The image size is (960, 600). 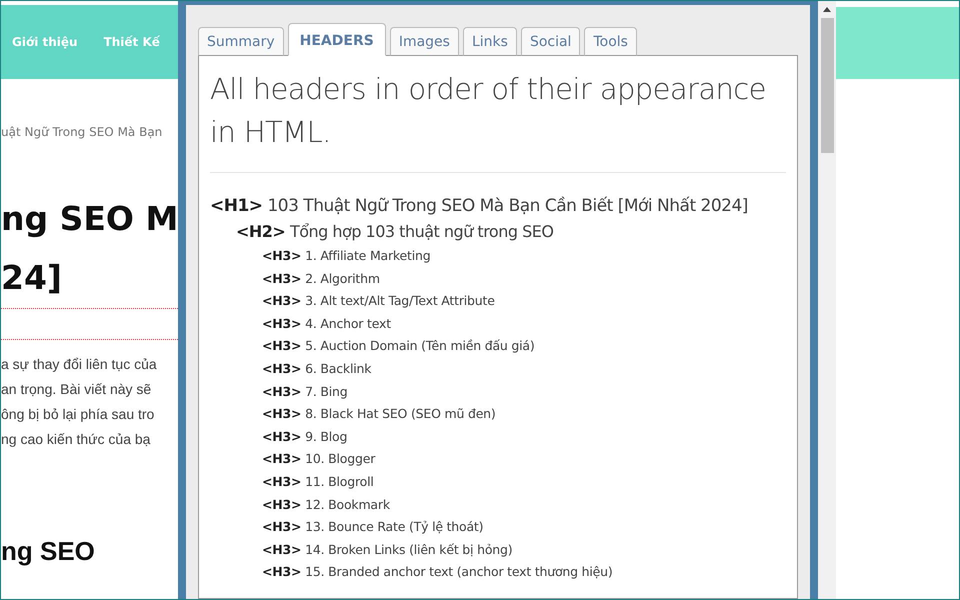 I want to click on tab: Social, so click(x=550, y=41).